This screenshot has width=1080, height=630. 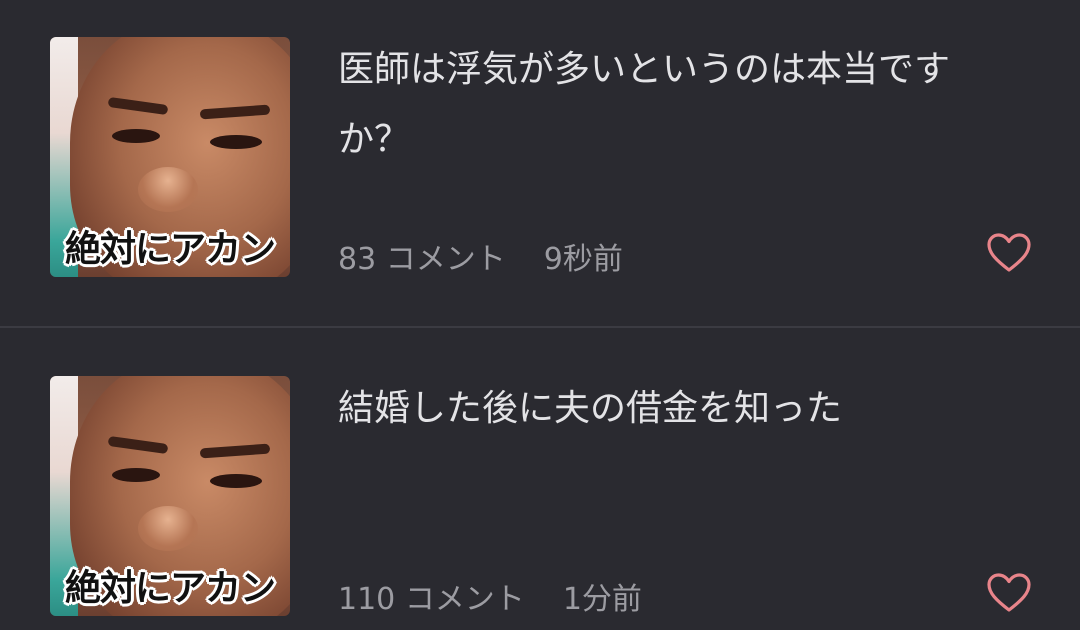 I want to click on comment-count: 110, so click(x=367, y=599).